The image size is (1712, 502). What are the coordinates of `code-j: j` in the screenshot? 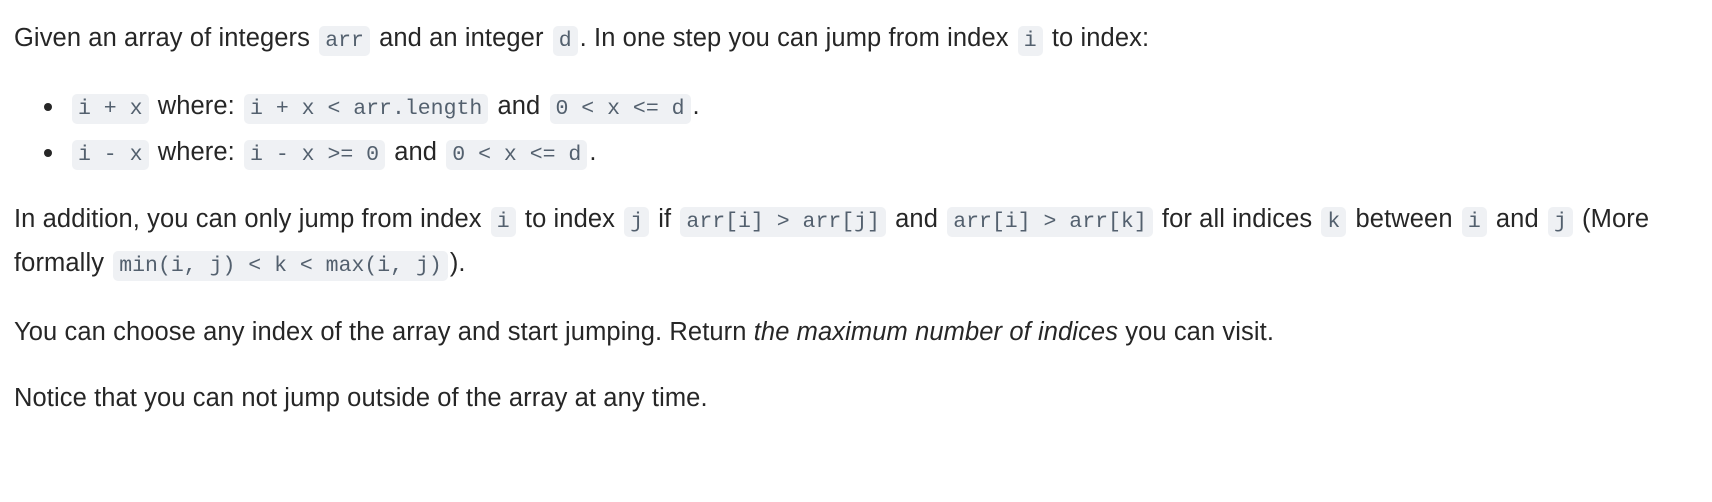 It's located at (637, 222).